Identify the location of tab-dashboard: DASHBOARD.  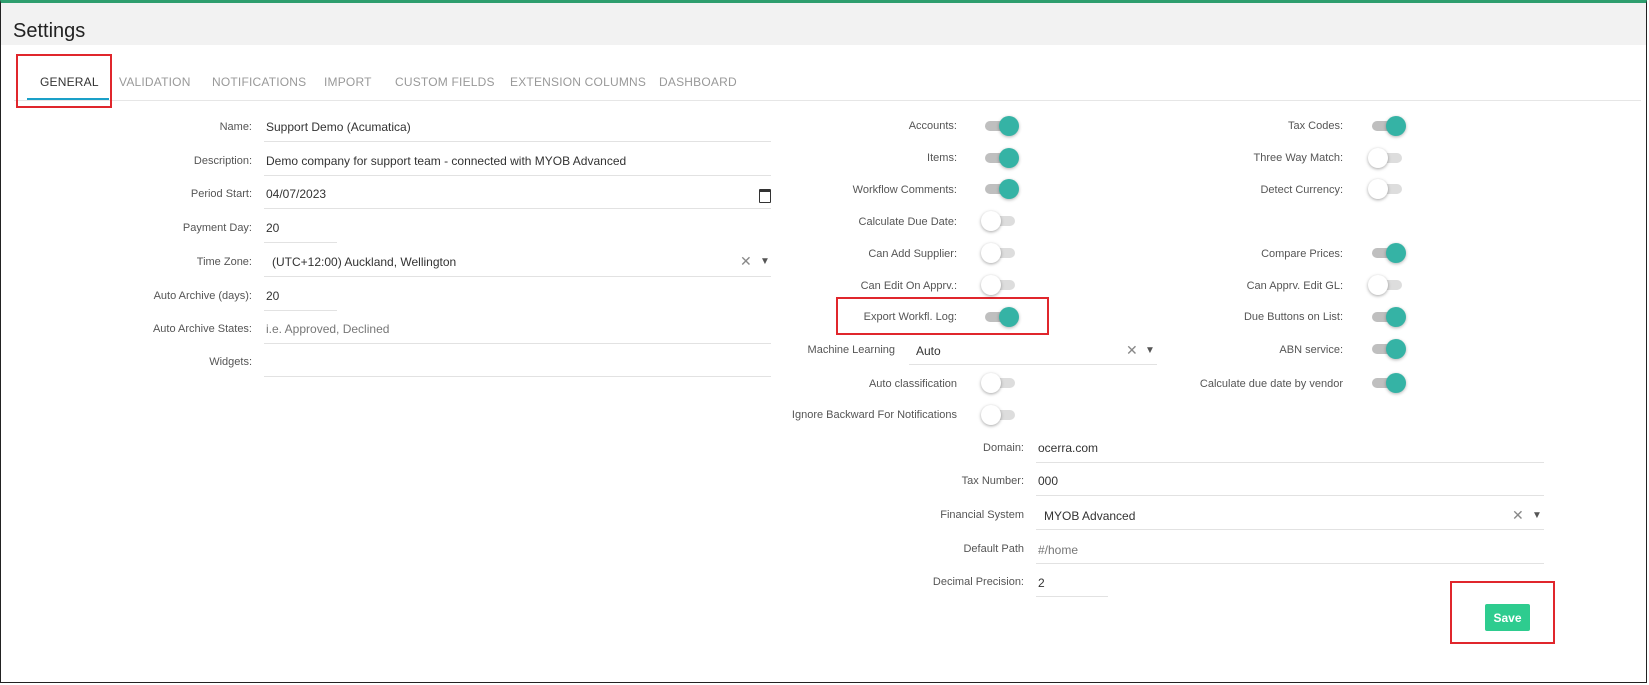
(698, 82).